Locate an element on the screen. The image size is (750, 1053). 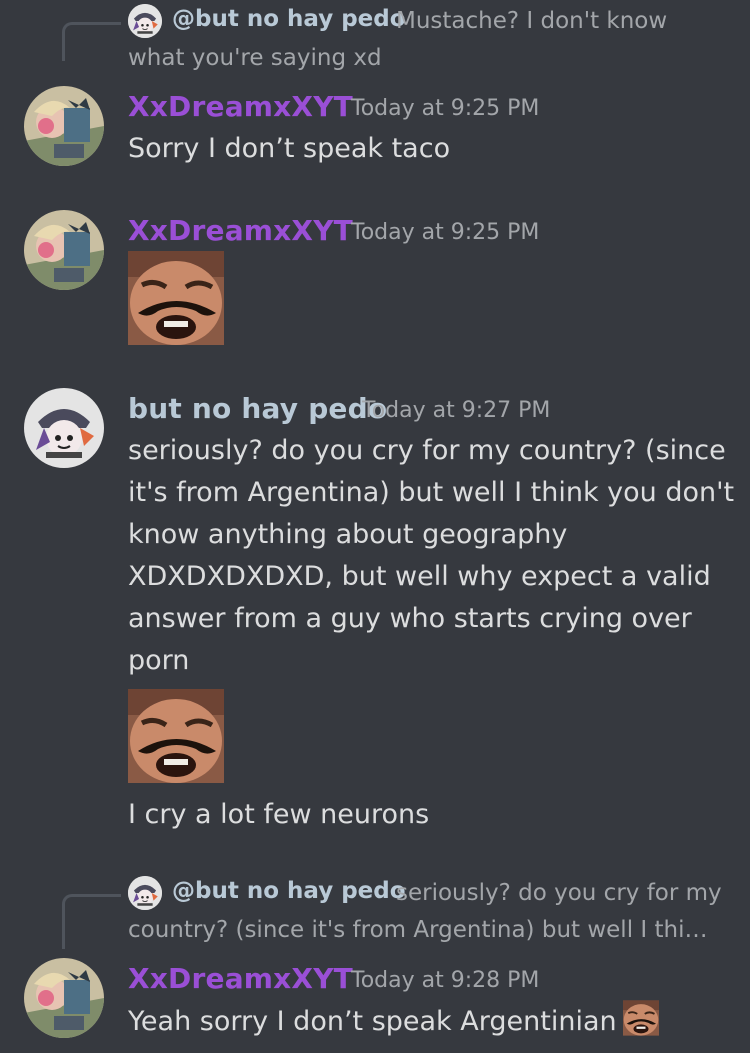
message-line: porn is located at coordinates (159, 660).